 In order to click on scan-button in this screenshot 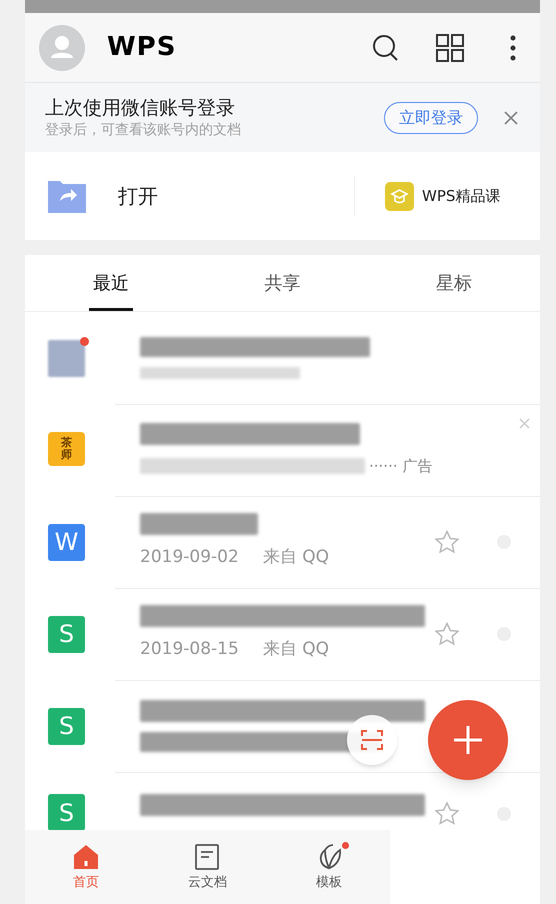, I will do `click(372, 740)`.